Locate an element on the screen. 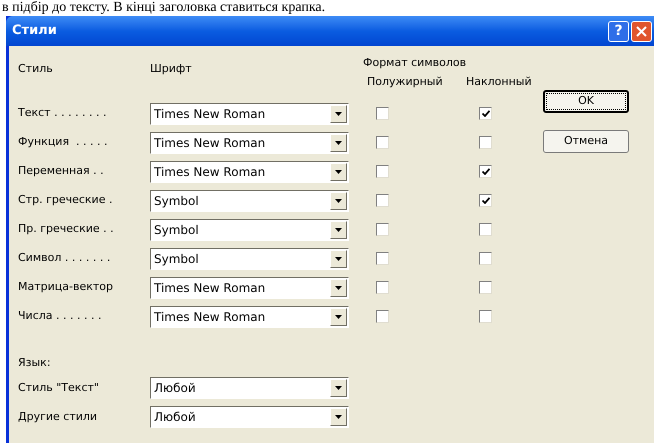 This screenshot has width=654, height=443. column-heading: Наклонный is located at coordinates (499, 82).